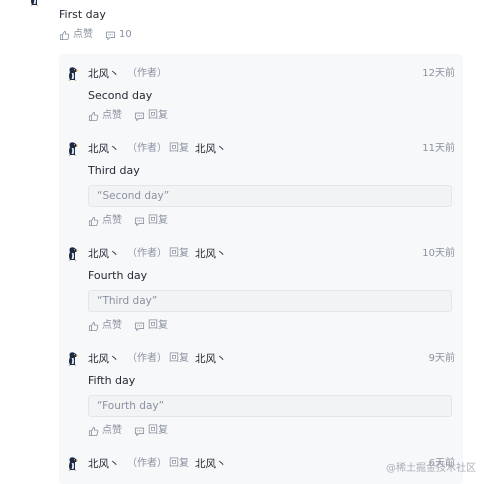 This screenshot has width=480, height=484. Describe the element at coordinates (112, 380) in the screenshot. I see `reply-content: Fifth day` at that location.